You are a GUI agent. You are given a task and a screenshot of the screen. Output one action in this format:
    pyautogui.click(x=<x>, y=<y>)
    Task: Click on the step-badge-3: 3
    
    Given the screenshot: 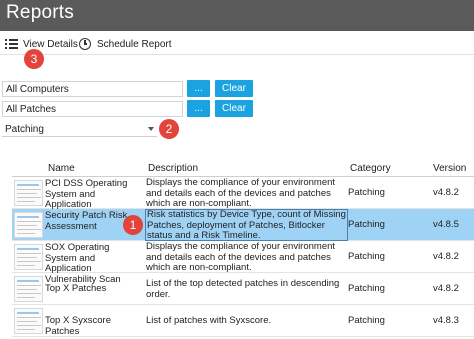 What is the action you would take?
    pyautogui.click(x=34, y=59)
    